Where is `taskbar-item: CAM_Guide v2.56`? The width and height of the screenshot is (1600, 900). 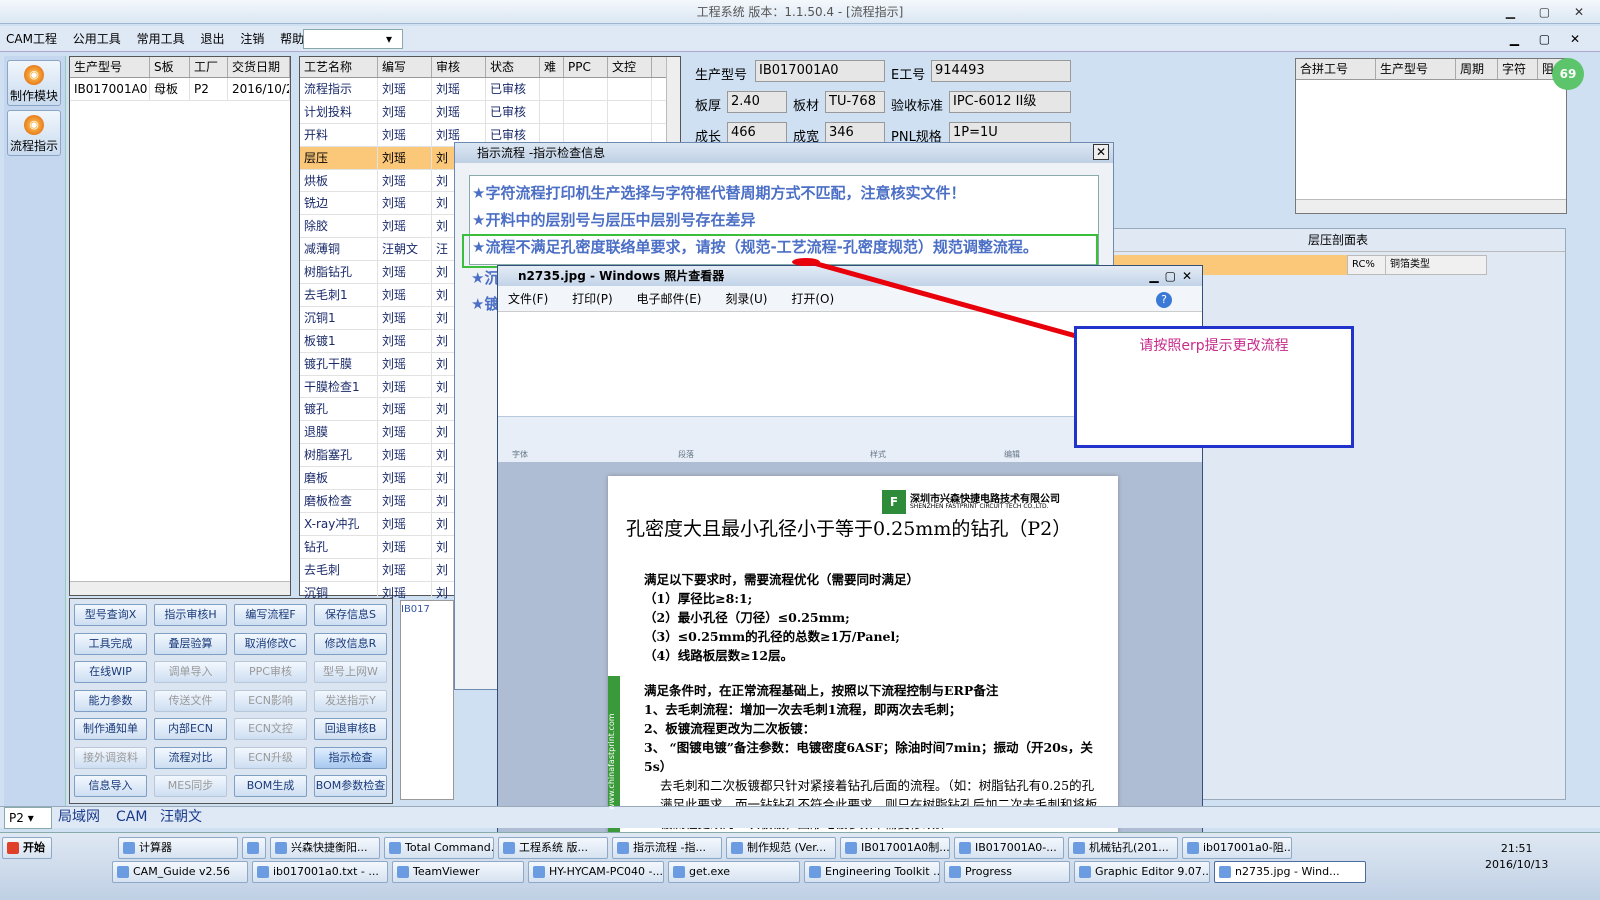
taskbar-item: CAM_Guide v2.56 is located at coordinates (180, 872).